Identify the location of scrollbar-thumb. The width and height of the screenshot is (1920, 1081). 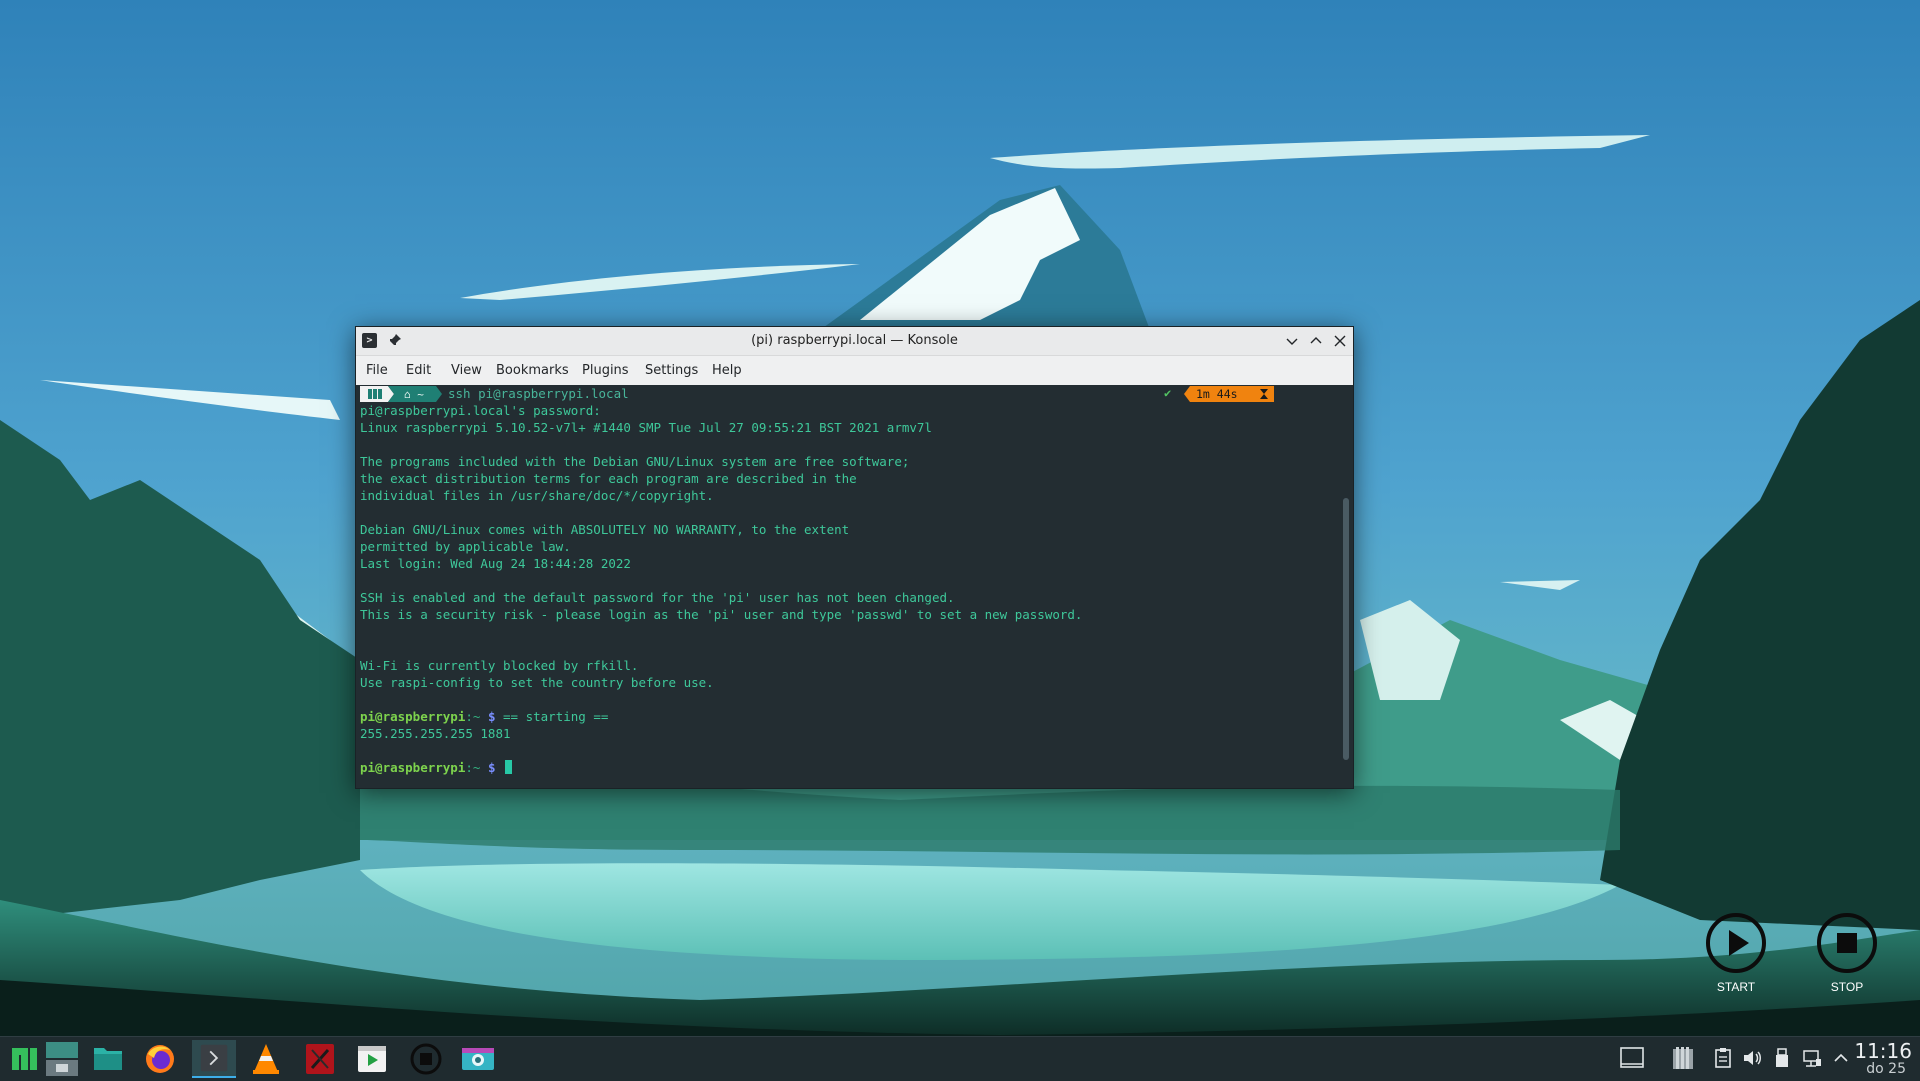
(1346, 629).